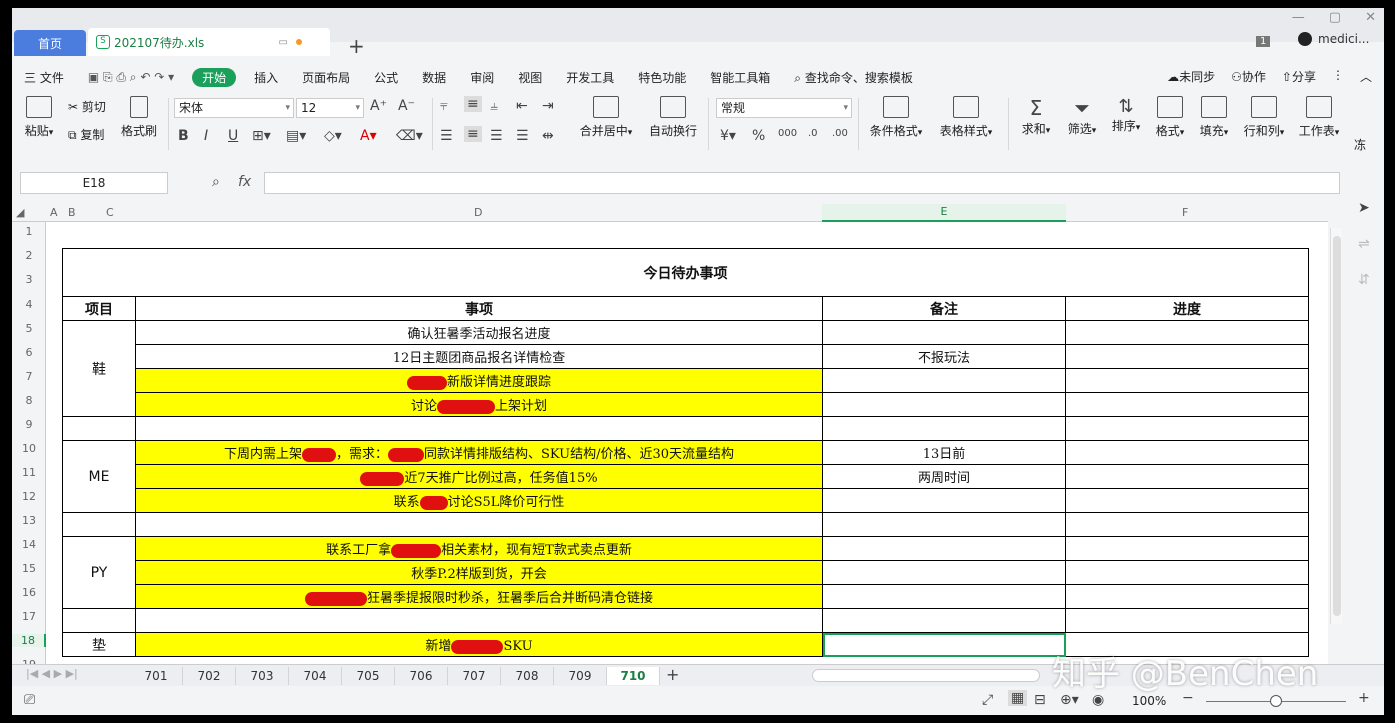  I want to click on share-button: ⇧分享, so click(1299, 76).